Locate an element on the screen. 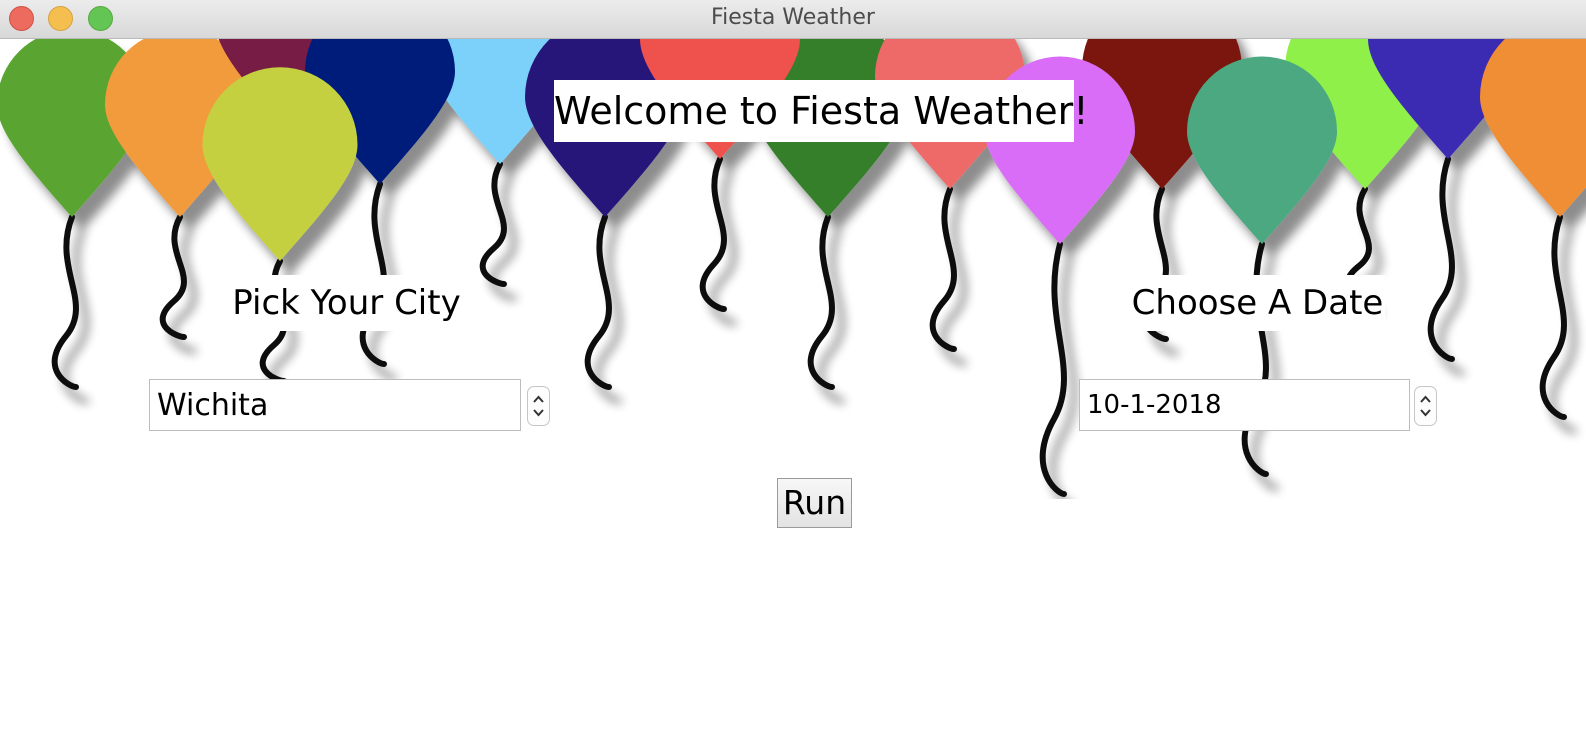  city-label: Pick Your City is located at coordinates (346, 303).